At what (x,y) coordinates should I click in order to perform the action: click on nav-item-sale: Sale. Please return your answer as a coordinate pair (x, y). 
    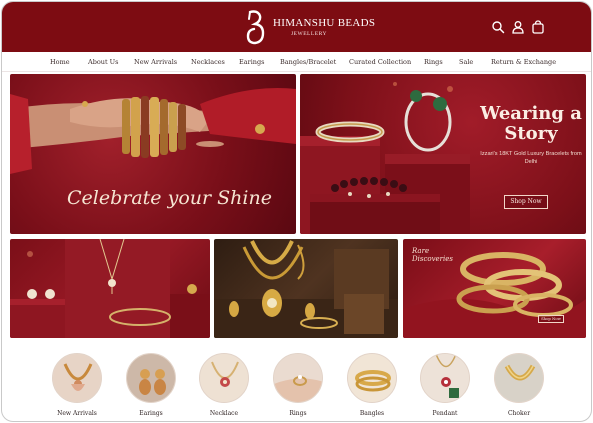
    Looking at the image, I should click on (466, 62).